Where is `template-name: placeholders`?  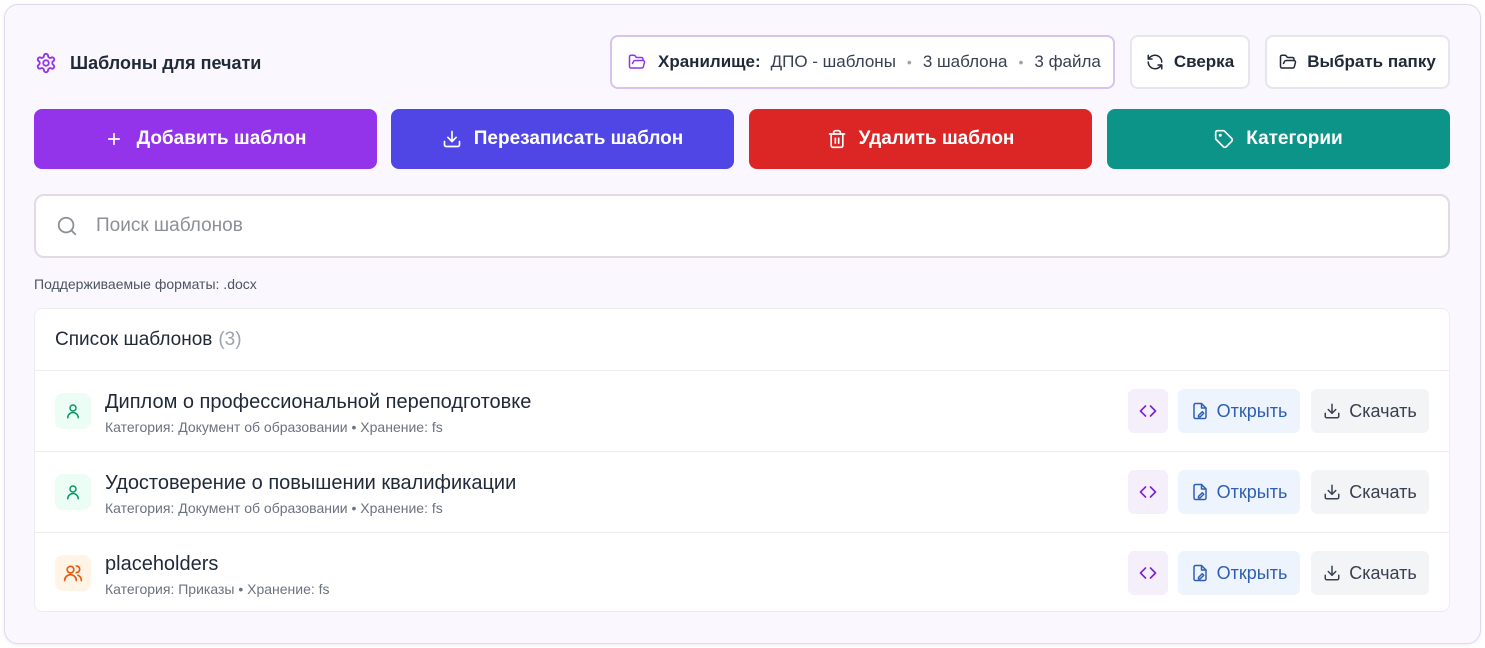
template-name: placeholders is located at coordinates (162, 564).